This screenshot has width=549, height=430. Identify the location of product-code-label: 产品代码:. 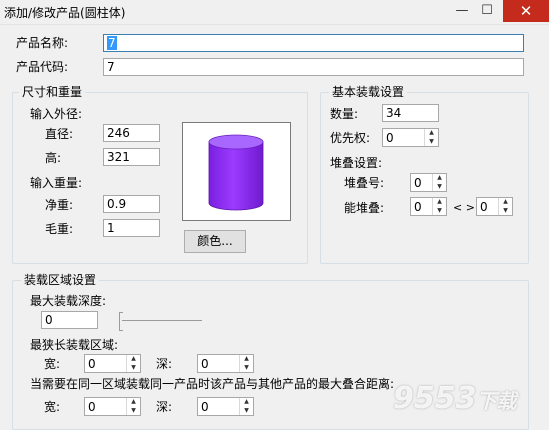
(42, 67).